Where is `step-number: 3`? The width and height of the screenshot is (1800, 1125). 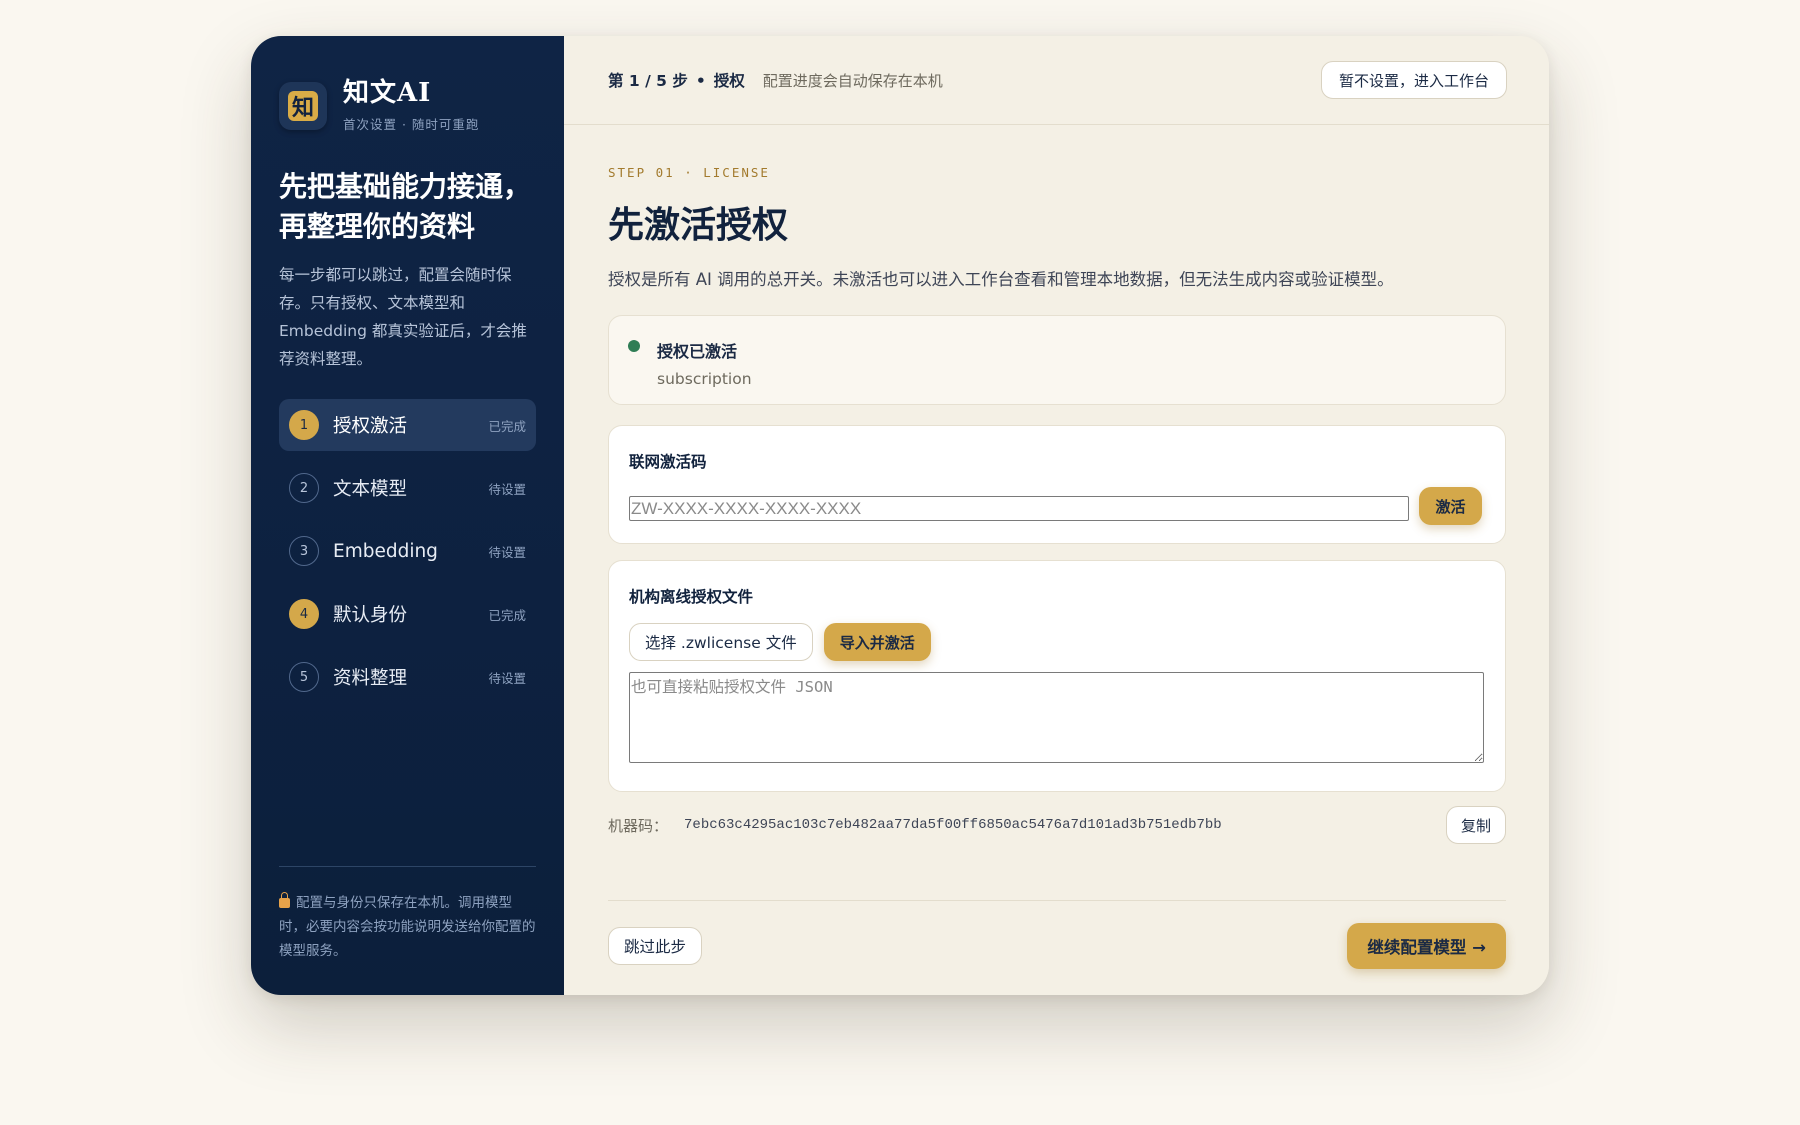 step-number: 3 is located at coordinates (304, 551).